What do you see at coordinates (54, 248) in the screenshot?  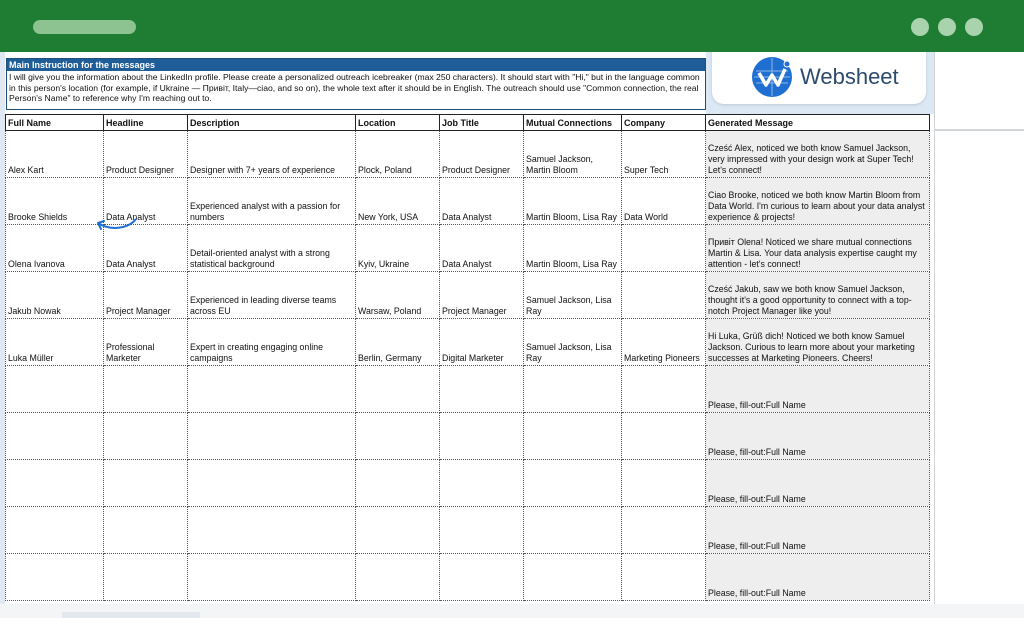 I see `cell-full-name: Olena Ivanova` at bounding box center [54, 248].